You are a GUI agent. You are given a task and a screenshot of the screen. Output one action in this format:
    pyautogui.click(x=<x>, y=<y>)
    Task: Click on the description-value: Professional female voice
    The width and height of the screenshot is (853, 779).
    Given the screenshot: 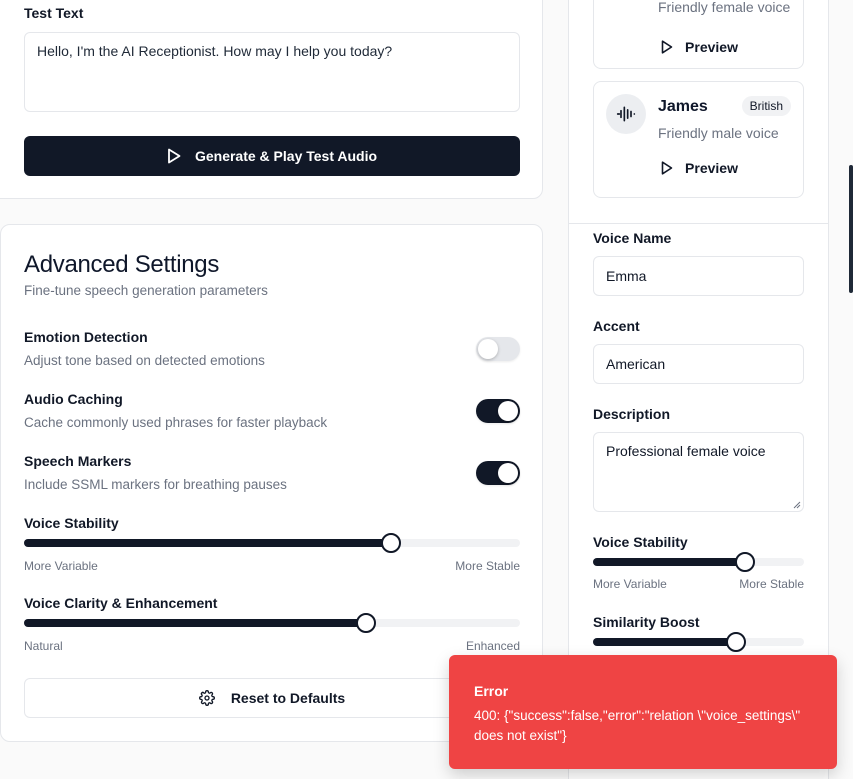 What is the action you would take?
    pyautogui.click(x=686, y=451)
    